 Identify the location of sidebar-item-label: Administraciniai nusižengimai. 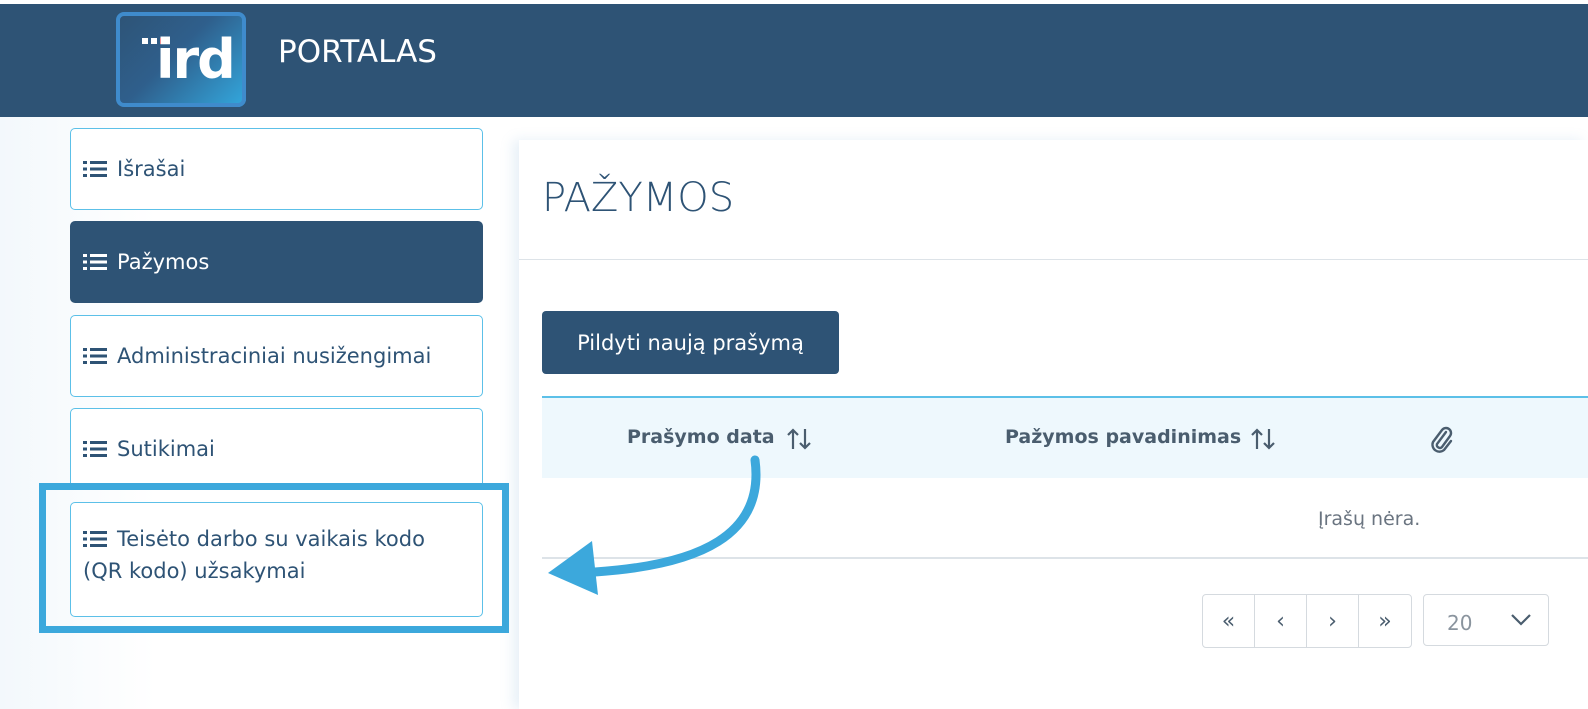
(274, 355).